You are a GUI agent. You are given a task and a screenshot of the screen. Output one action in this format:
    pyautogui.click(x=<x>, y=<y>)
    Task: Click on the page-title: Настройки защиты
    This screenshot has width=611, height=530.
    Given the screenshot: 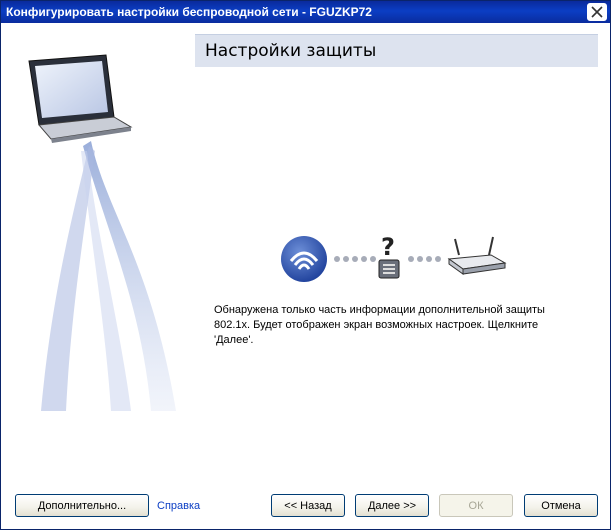 What is the action you would take?
    pyautogui.click(x=291, y=51)
    